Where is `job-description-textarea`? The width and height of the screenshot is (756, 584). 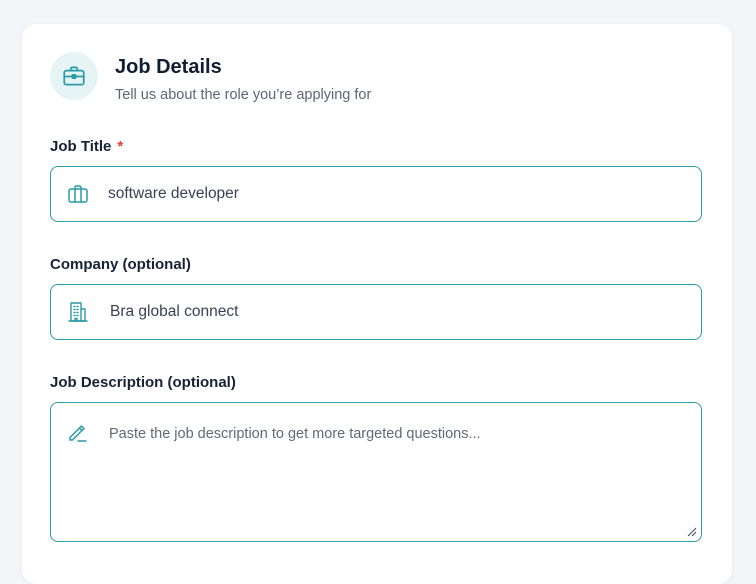 job-description-textarea is located at coordinates (396, 476).